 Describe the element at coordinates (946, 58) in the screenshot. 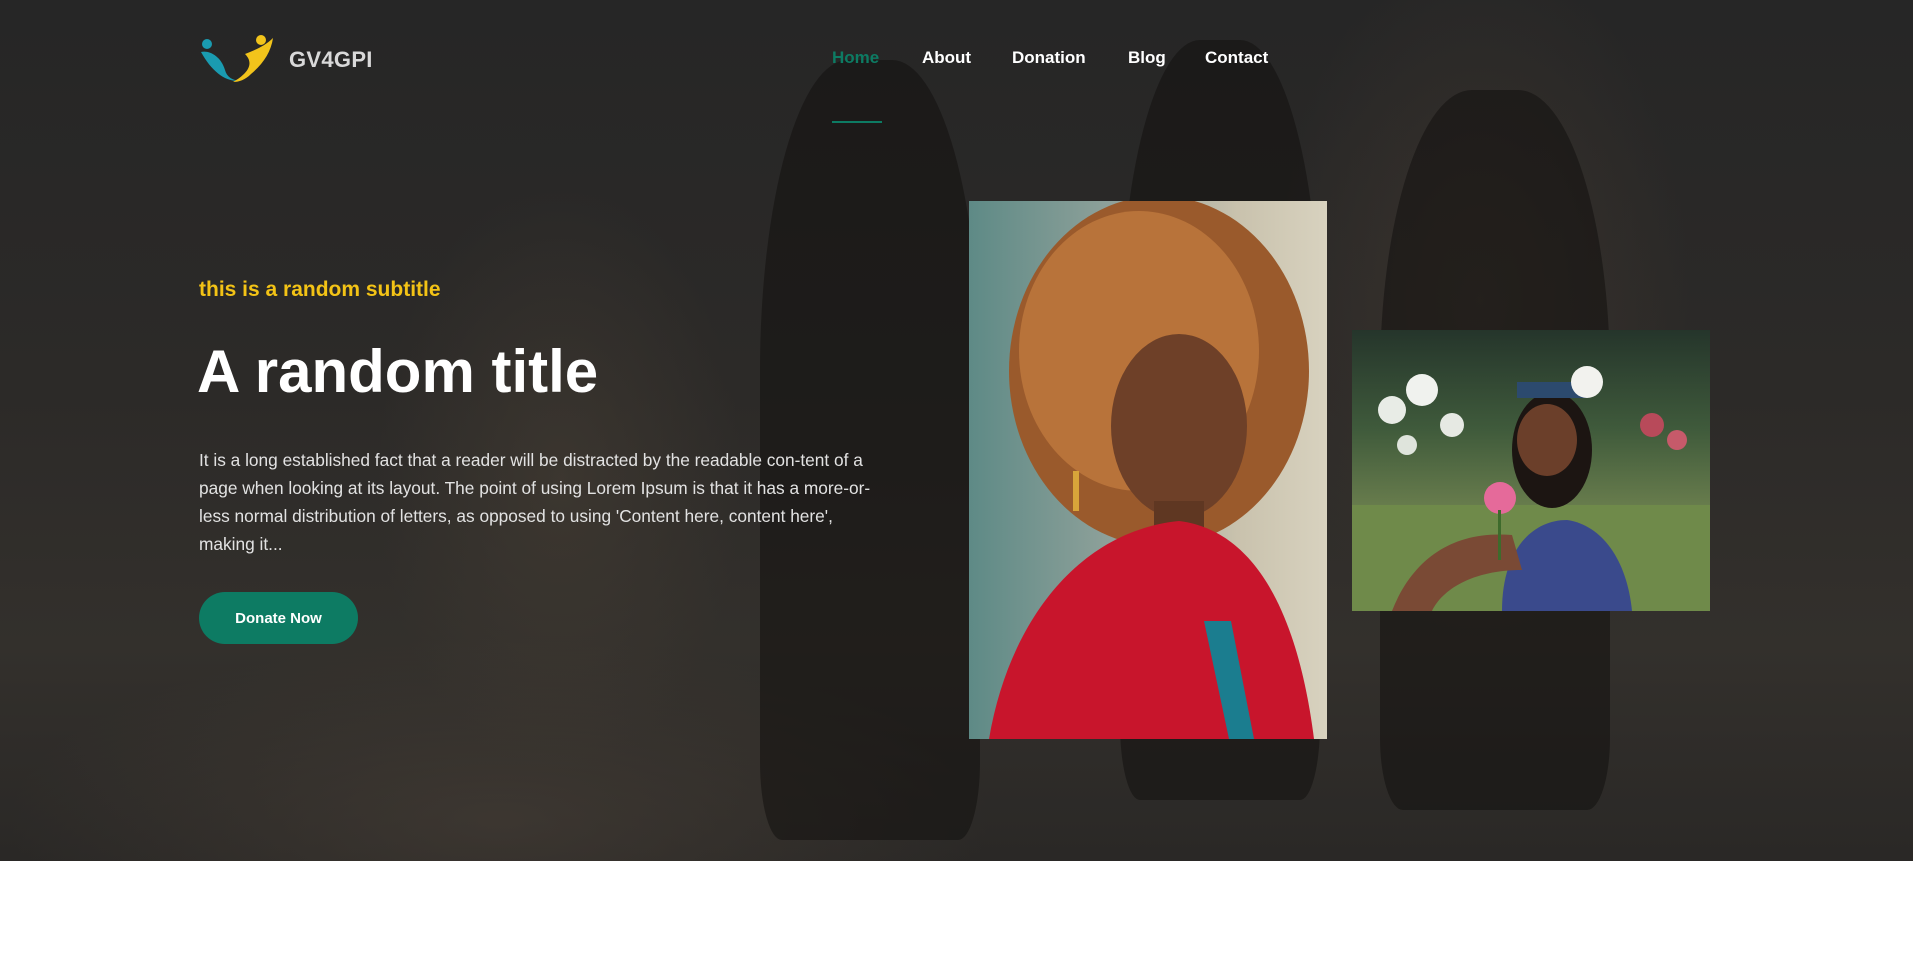

I see `nav-item-about: About` at that location.